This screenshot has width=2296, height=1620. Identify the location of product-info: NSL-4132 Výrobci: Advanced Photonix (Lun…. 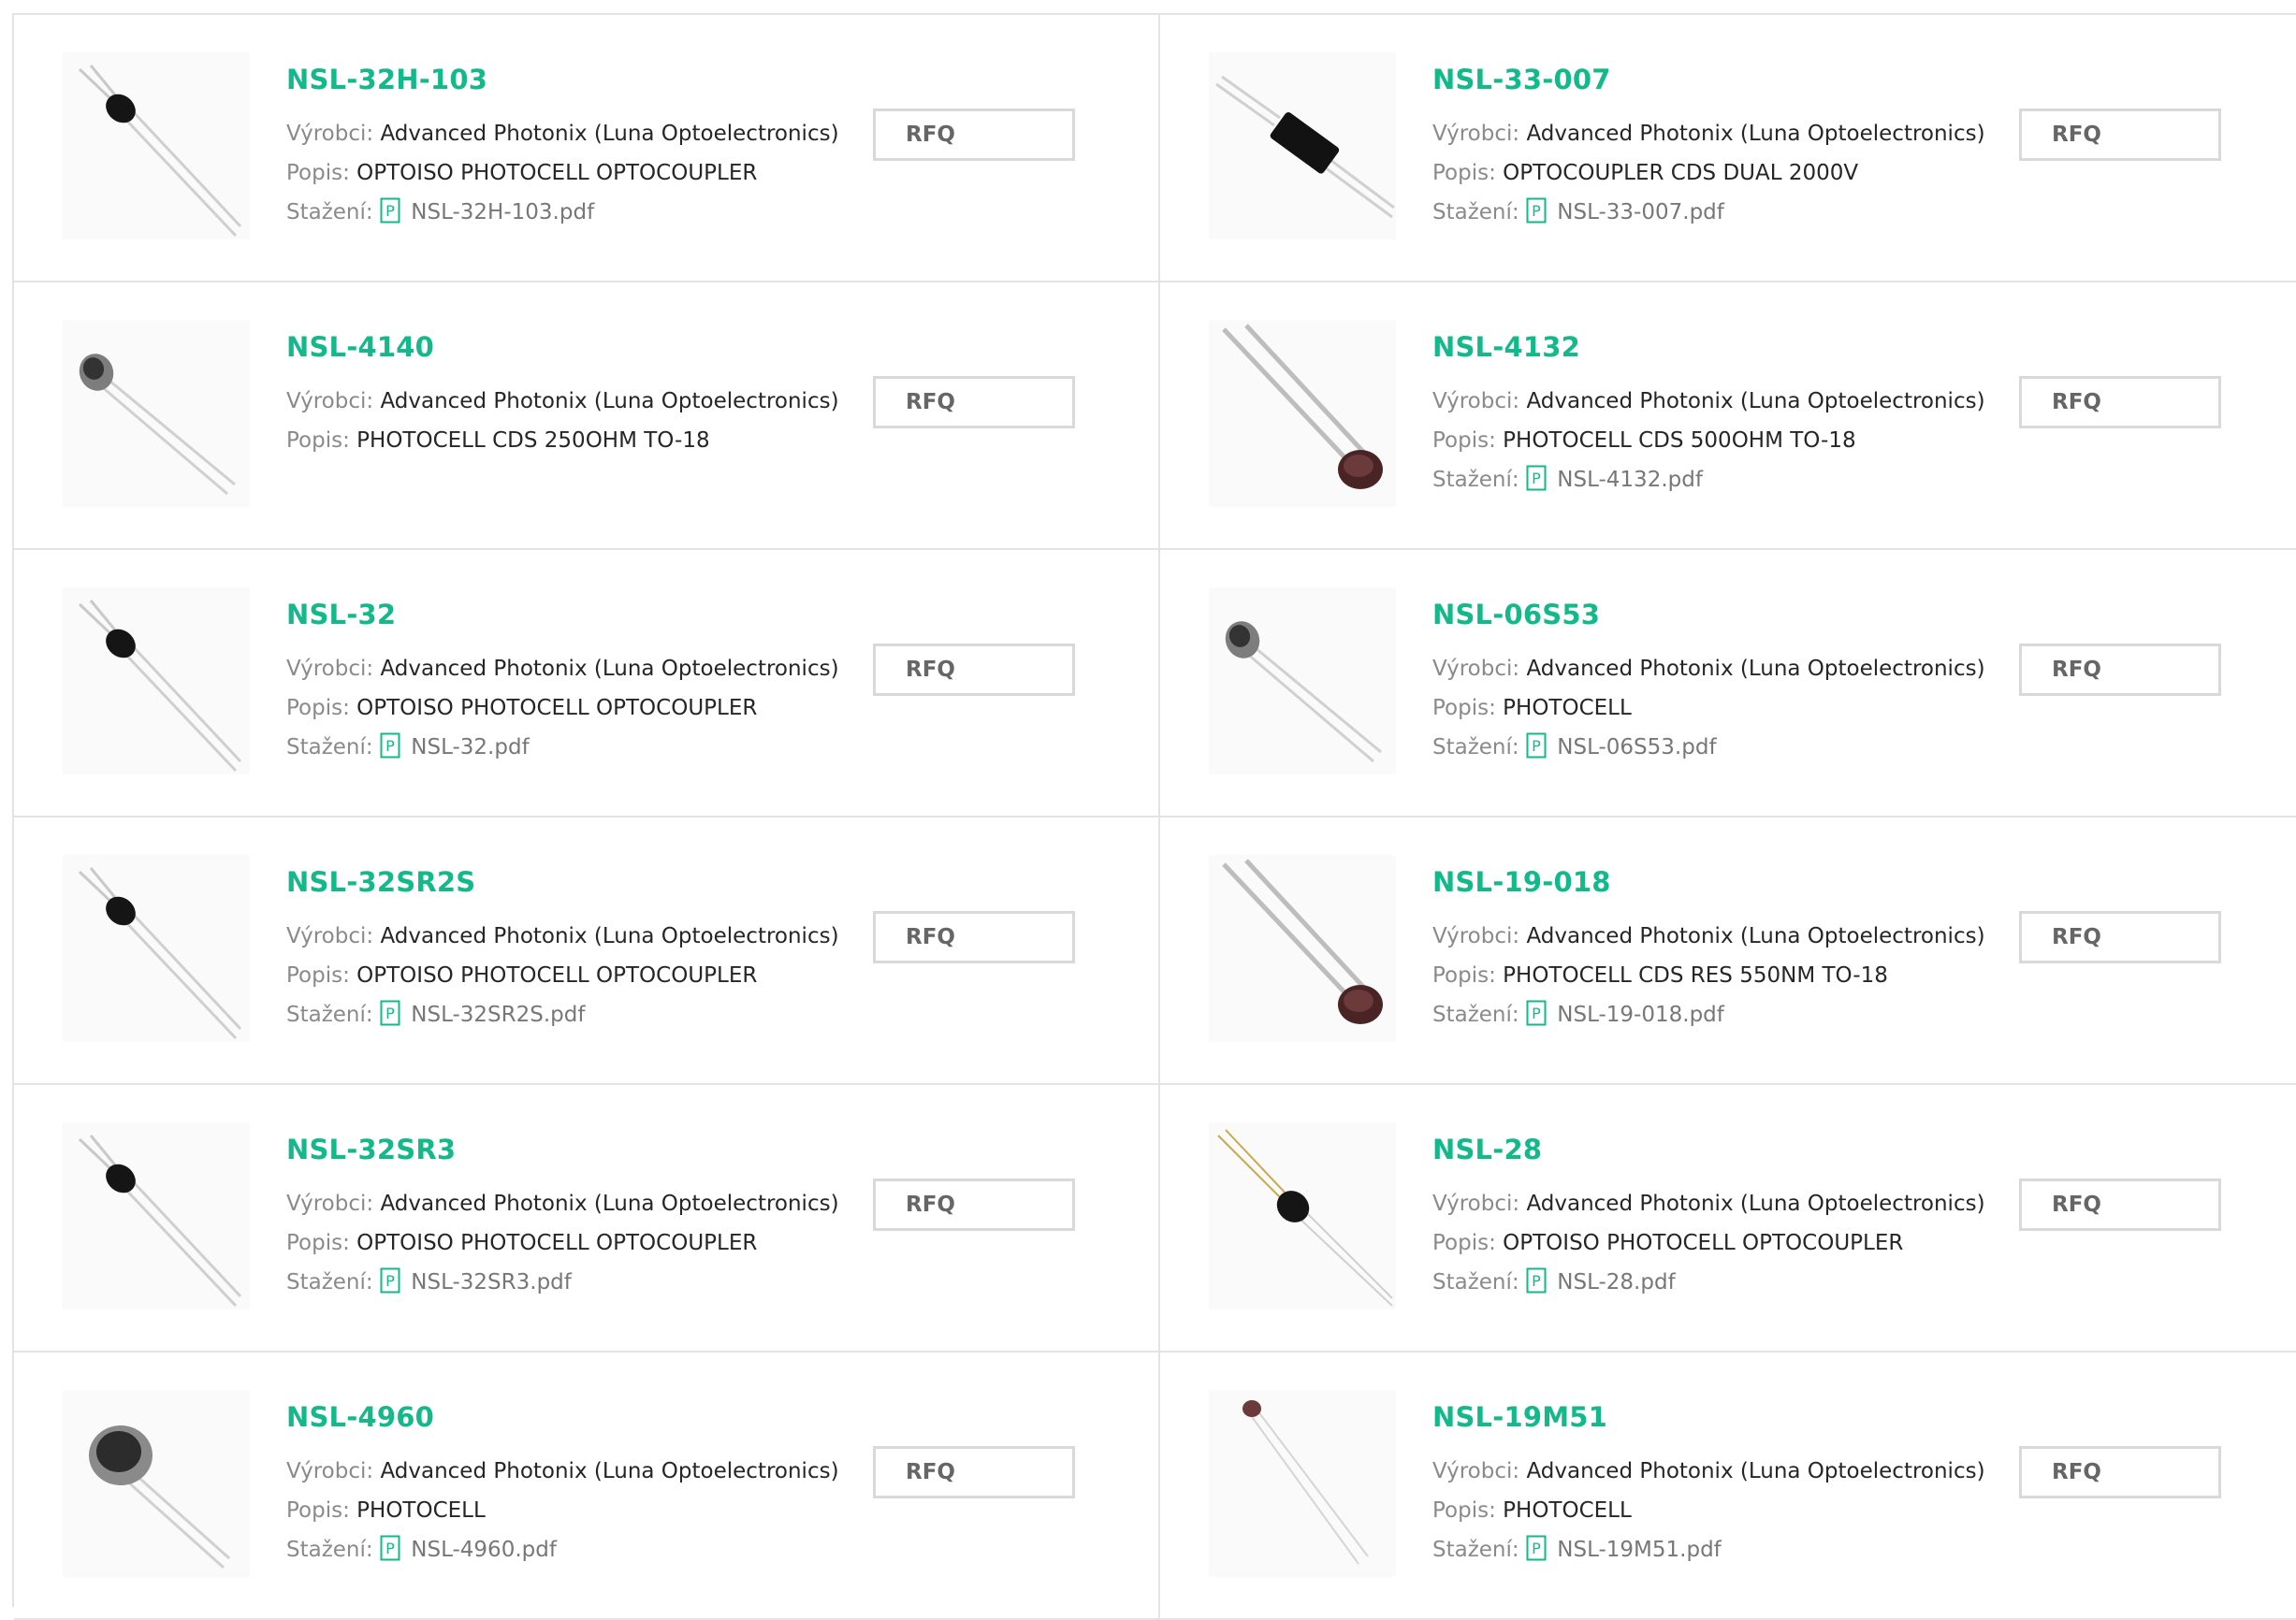
(1708, 415).